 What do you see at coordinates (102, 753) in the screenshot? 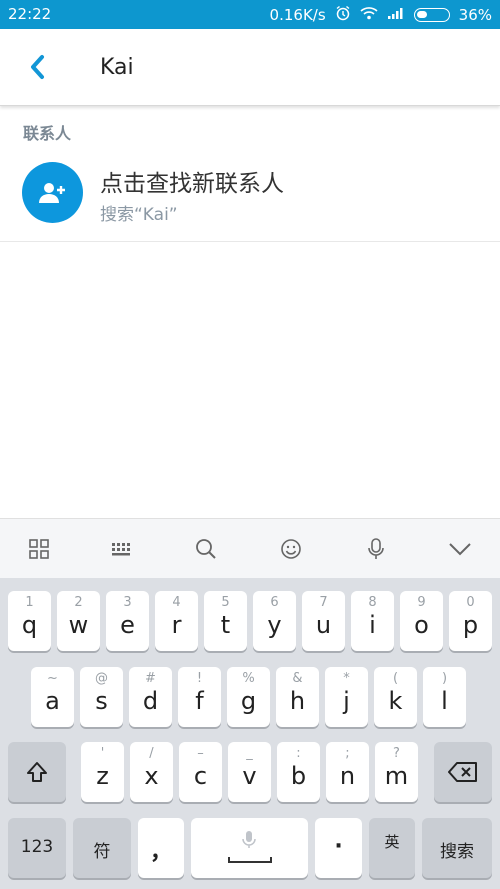
I see `key-hint: '` at bounding box center [102, 753].